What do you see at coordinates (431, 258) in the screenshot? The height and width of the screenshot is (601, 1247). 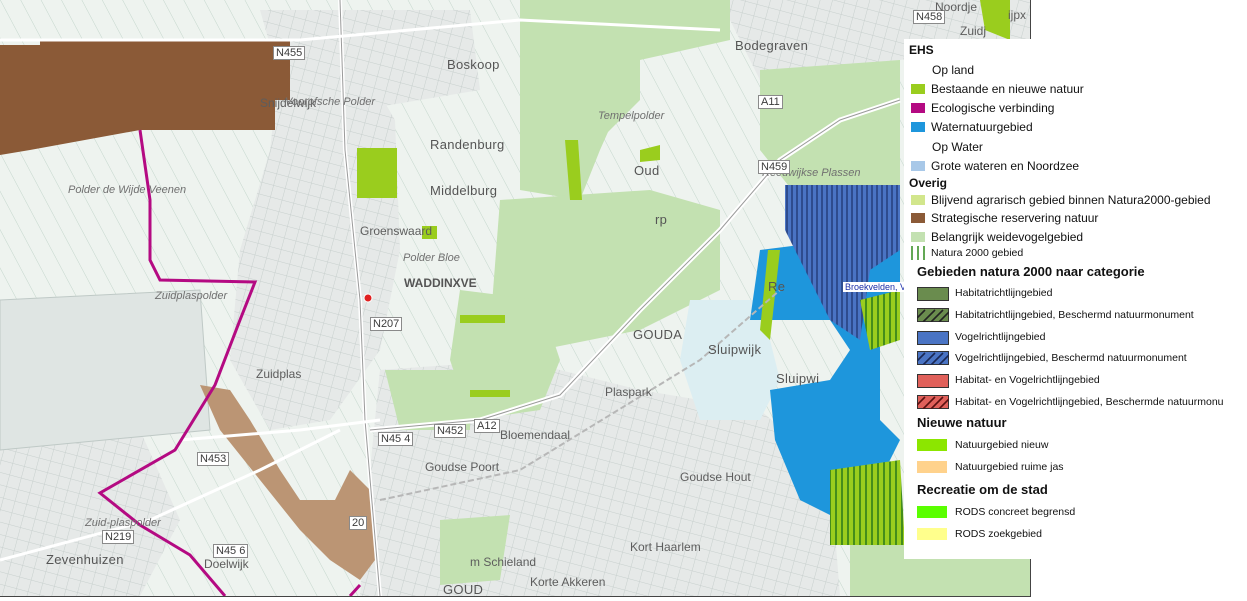 I see `polder-label: Polder Bloe` at bounding box center [431, 258].